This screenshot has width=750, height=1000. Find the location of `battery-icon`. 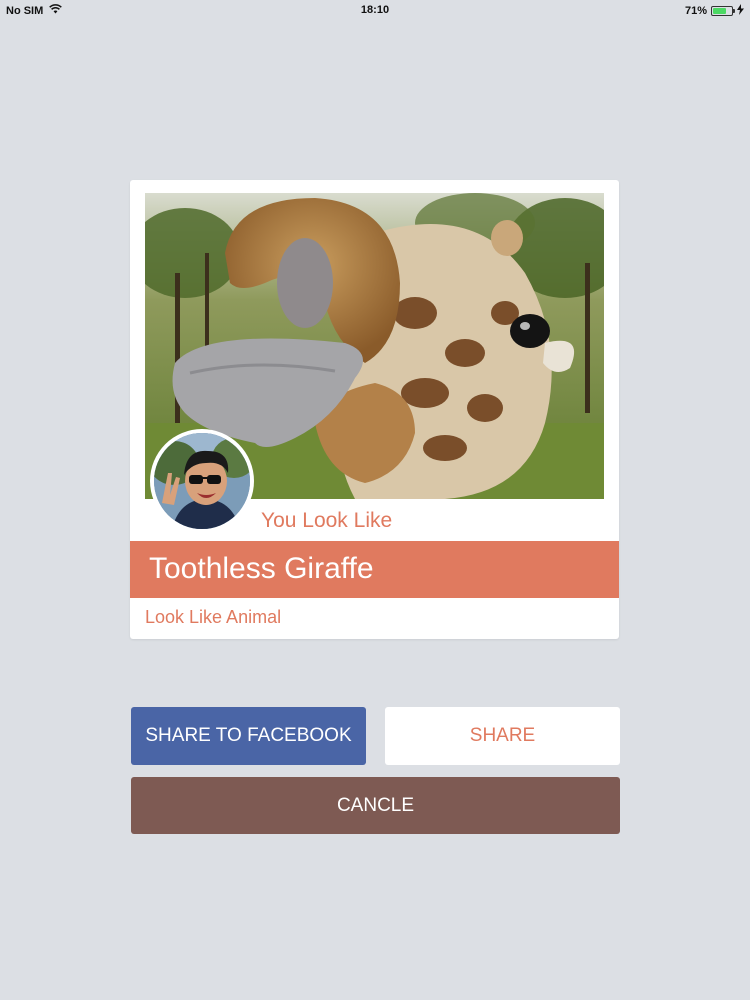

battery-icon is located at coordinates (723, 11).